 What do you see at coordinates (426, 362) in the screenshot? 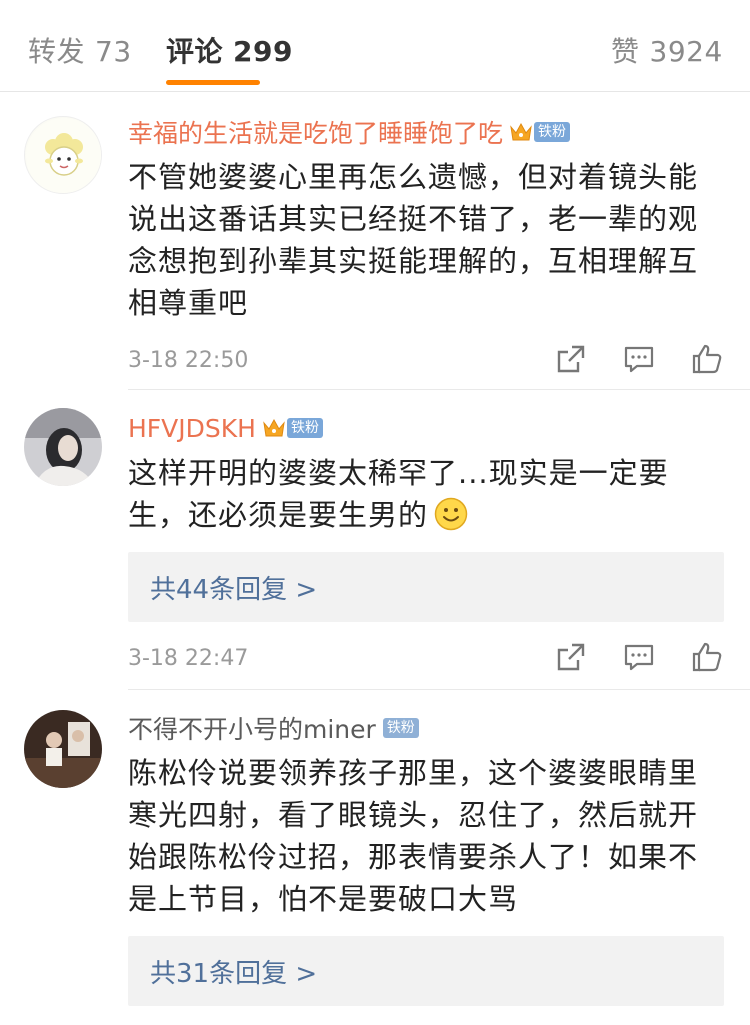
I see `comment-meta: 3-18 22:50` at bounding box center [426, 362].